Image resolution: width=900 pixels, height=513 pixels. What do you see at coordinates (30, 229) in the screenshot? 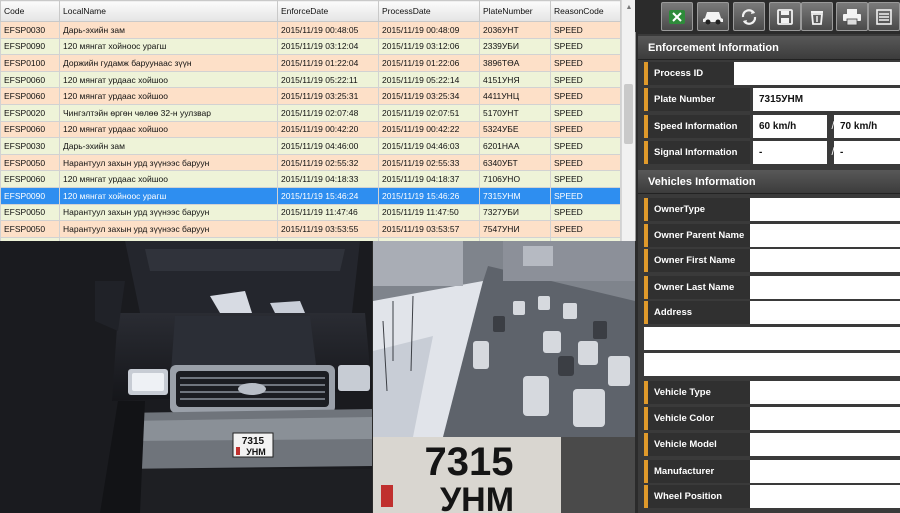
I see `table-cell-code: EFSP0050` at bounding box center [30, 229].